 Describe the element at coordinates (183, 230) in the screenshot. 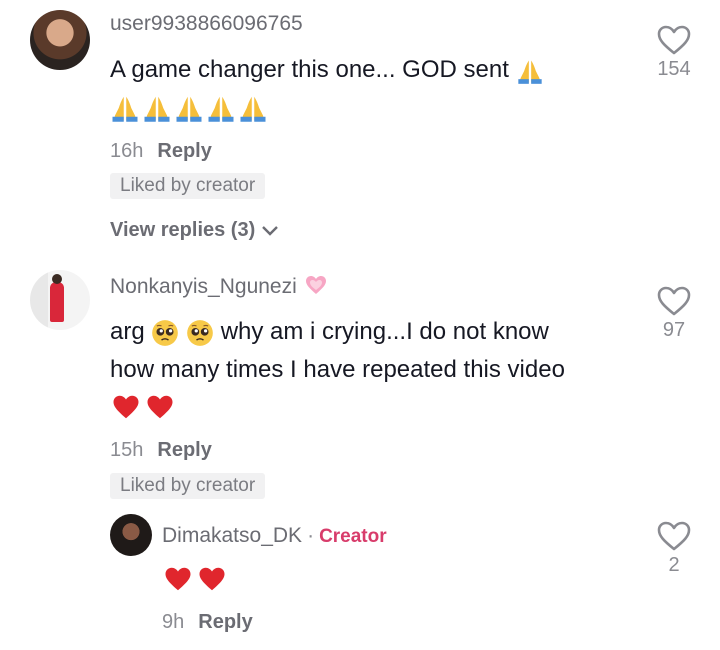

I see `view-replies-label: View replies (3)` at that location.